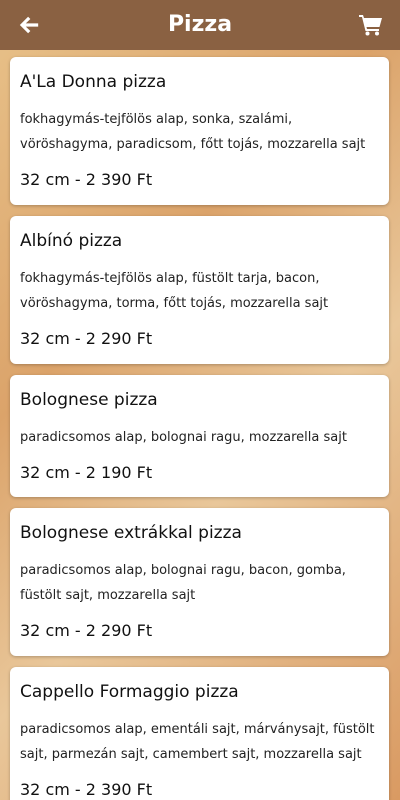  I want to click on shopping-cart-icon, so click(370, 25).